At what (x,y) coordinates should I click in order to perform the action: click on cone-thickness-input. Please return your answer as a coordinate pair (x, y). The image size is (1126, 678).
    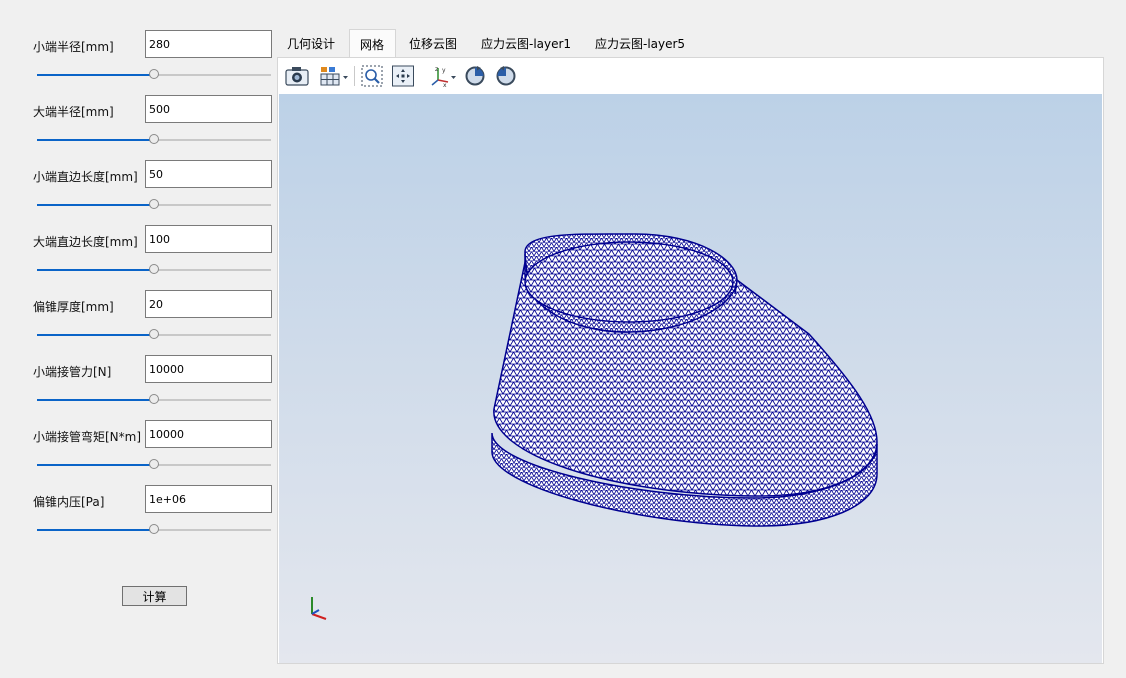
    Looking at the image, I should click on (208, 304).